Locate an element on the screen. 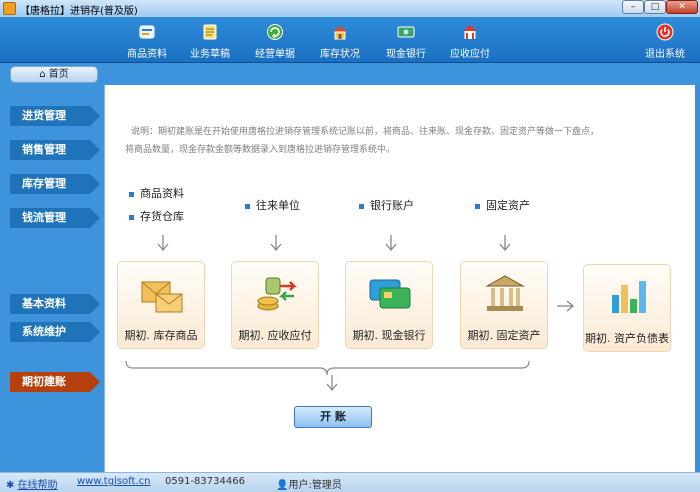  user-icon: 👤 is located at coordinates (282, 485).